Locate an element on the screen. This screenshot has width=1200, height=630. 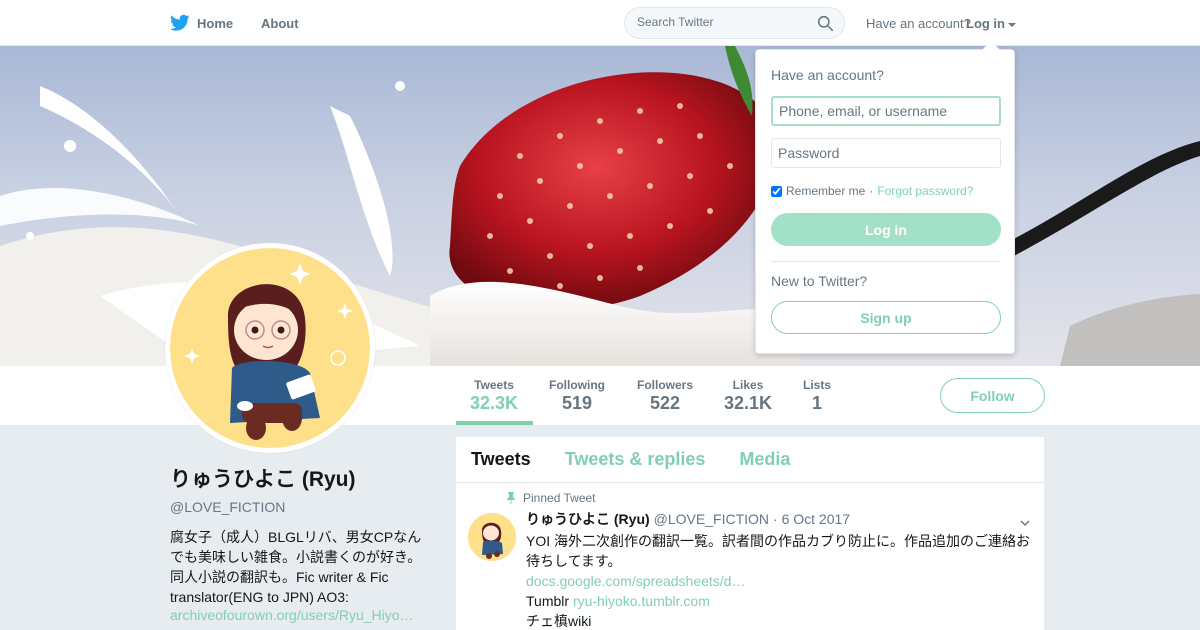
tweet-author-name: りゅうひよこ (Ryu) is located at coordinates (588, 519).